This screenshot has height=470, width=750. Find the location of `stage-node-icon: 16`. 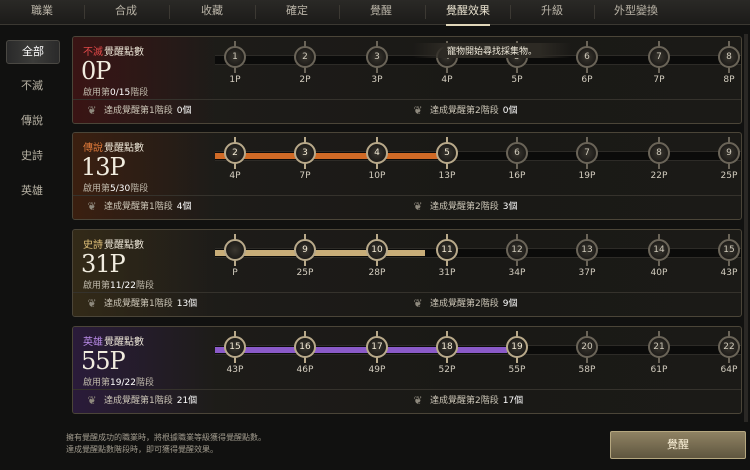

stage-node-icon: 16 is located at coordinates (305, 347).